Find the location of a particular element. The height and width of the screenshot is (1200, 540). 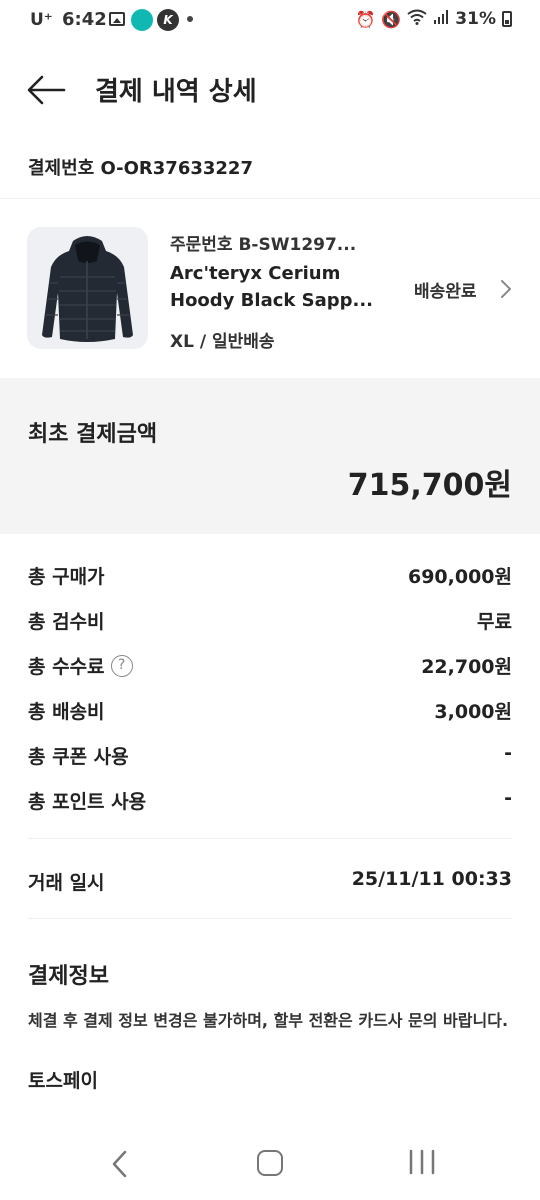

question-circle-icon: ? is located at coordinates (121, 665).